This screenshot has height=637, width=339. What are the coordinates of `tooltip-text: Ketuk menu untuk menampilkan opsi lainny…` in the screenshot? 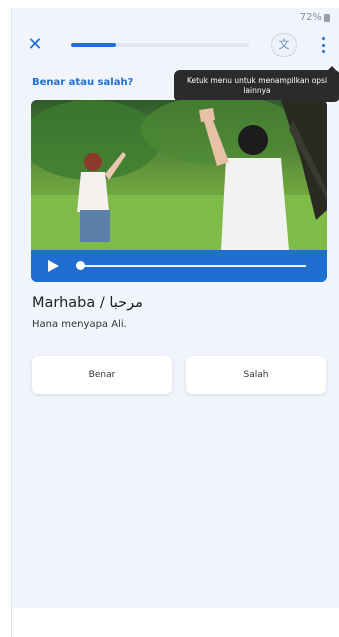 It's located at (257, 85).